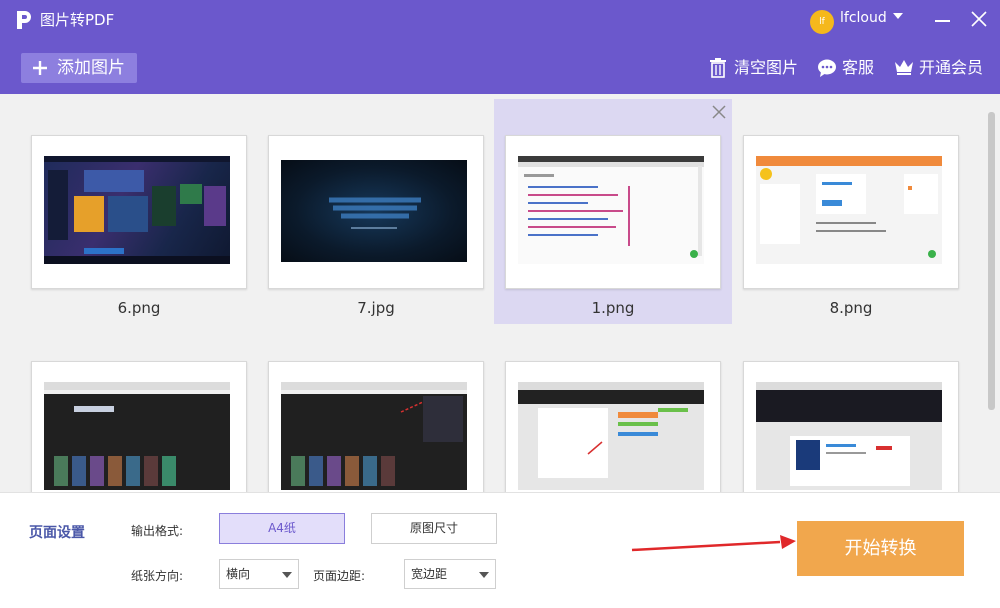 Image resolution: width=1000 pixels, height=608 pixels. I want to click on close-icon, so click(979, 19).